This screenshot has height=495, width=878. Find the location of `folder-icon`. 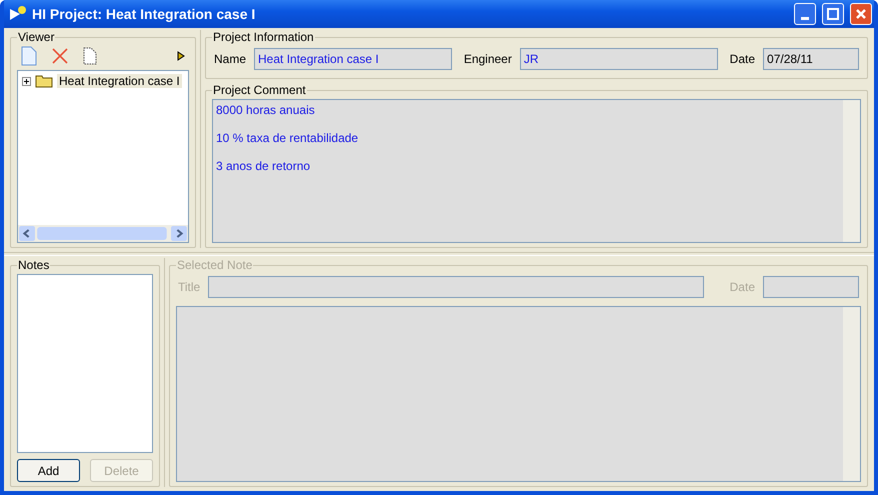

folder-icon is located at coordinates (44, 81).